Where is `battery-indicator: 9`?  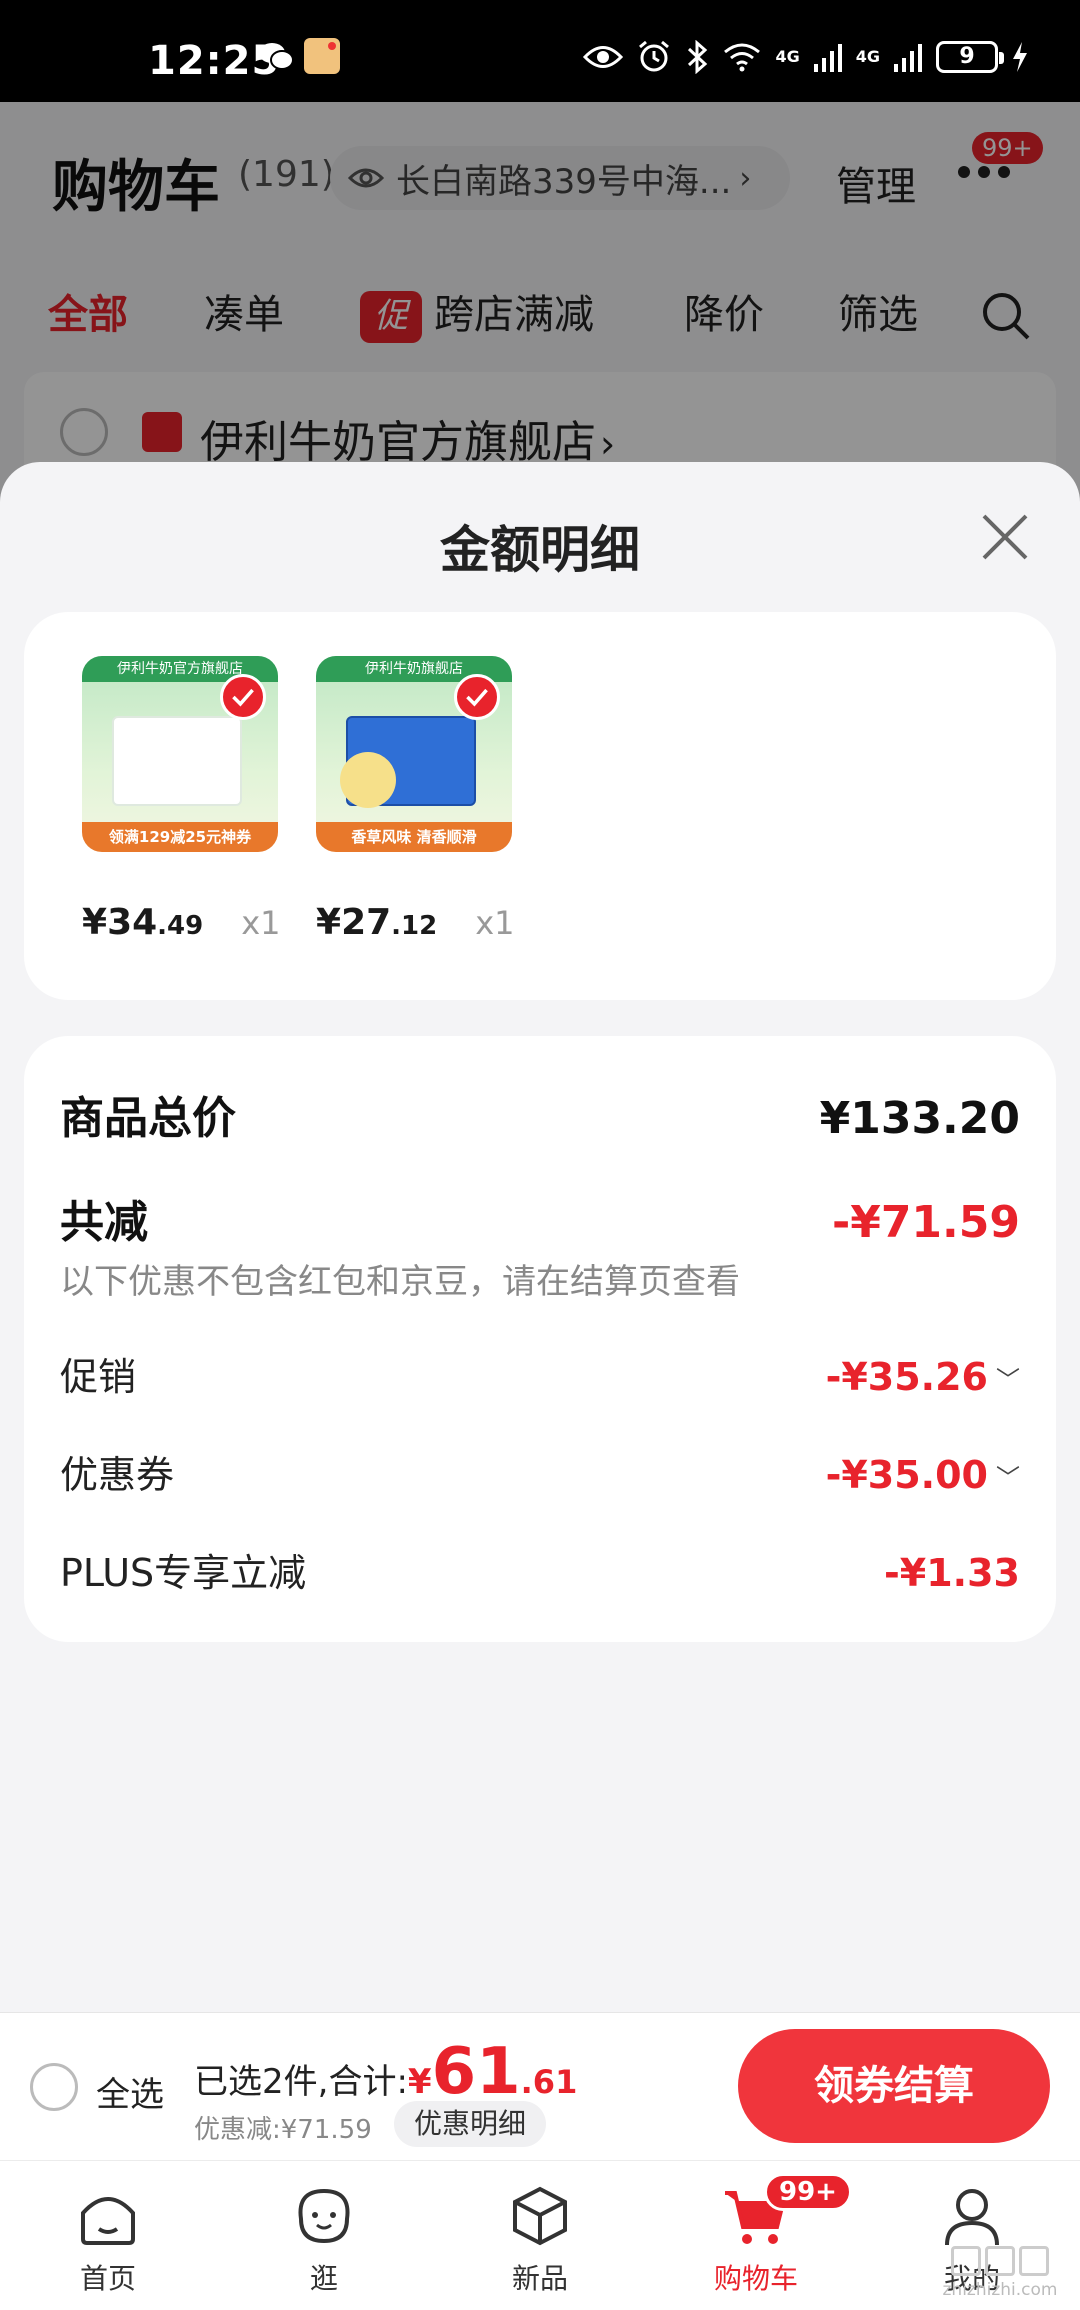 battery-indicator: 9 is located at coordinates (970, 57).